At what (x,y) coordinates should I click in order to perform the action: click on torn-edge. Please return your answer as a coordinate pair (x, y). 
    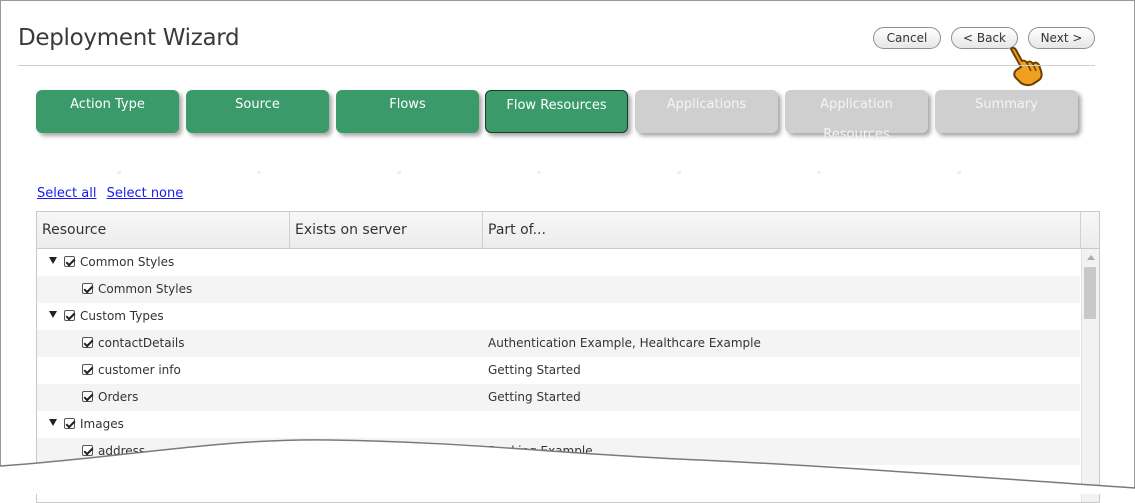
    Looking at the image, I should click on (567, 466).